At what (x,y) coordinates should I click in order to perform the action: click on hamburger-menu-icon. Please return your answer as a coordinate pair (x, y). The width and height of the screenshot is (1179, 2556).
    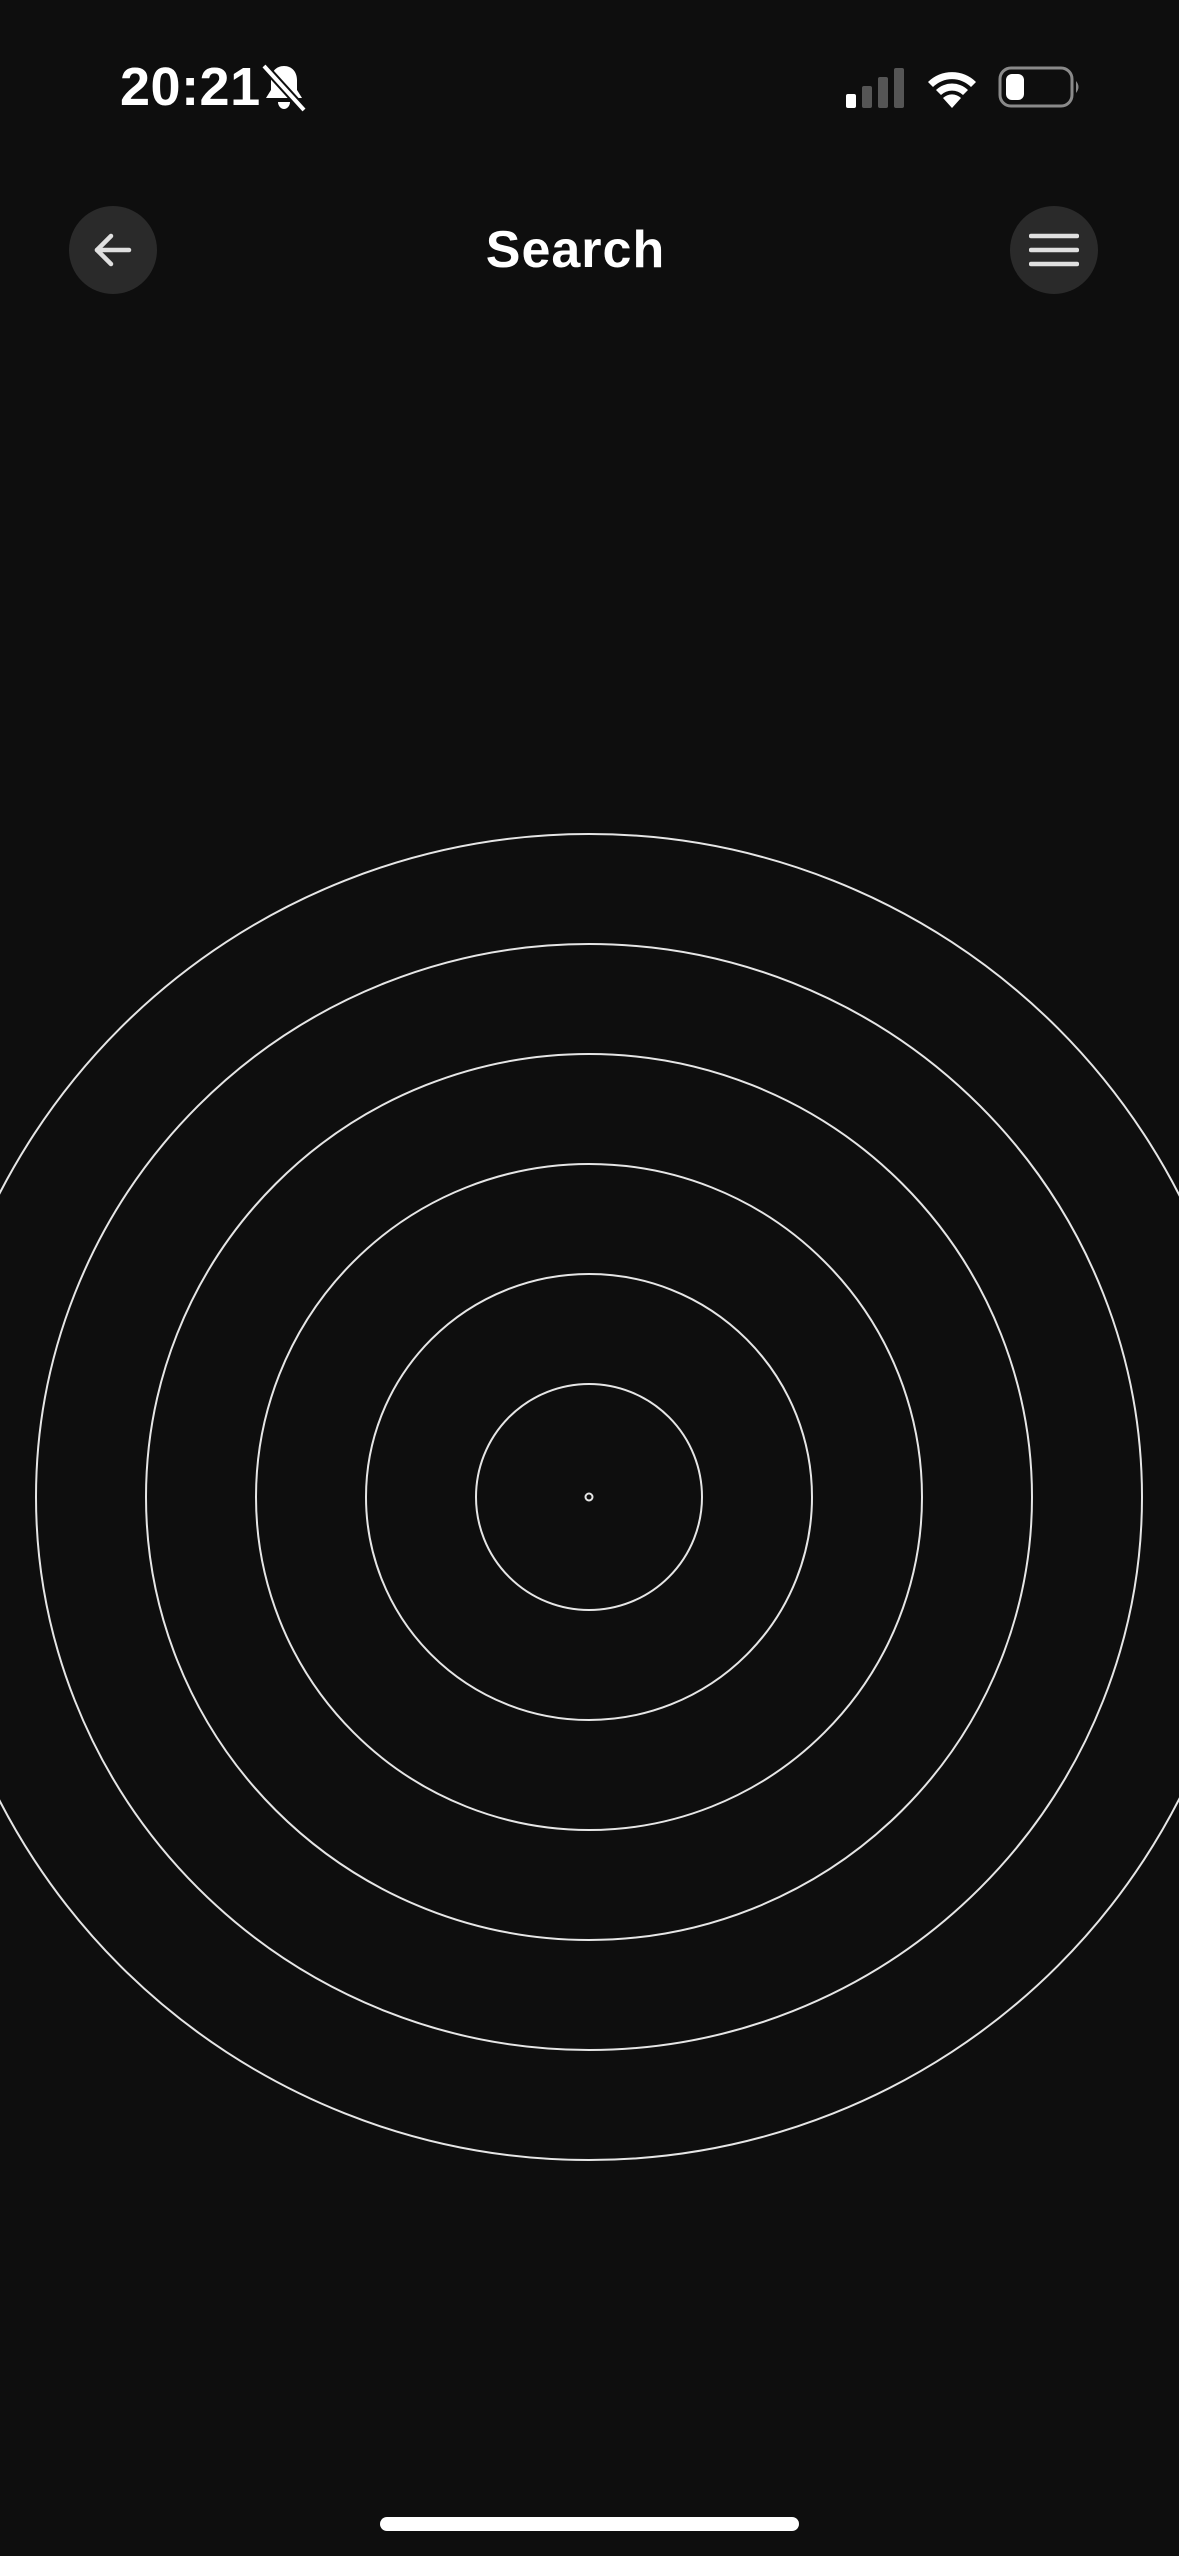
    Looking at the image, I should click on (1054, 250).